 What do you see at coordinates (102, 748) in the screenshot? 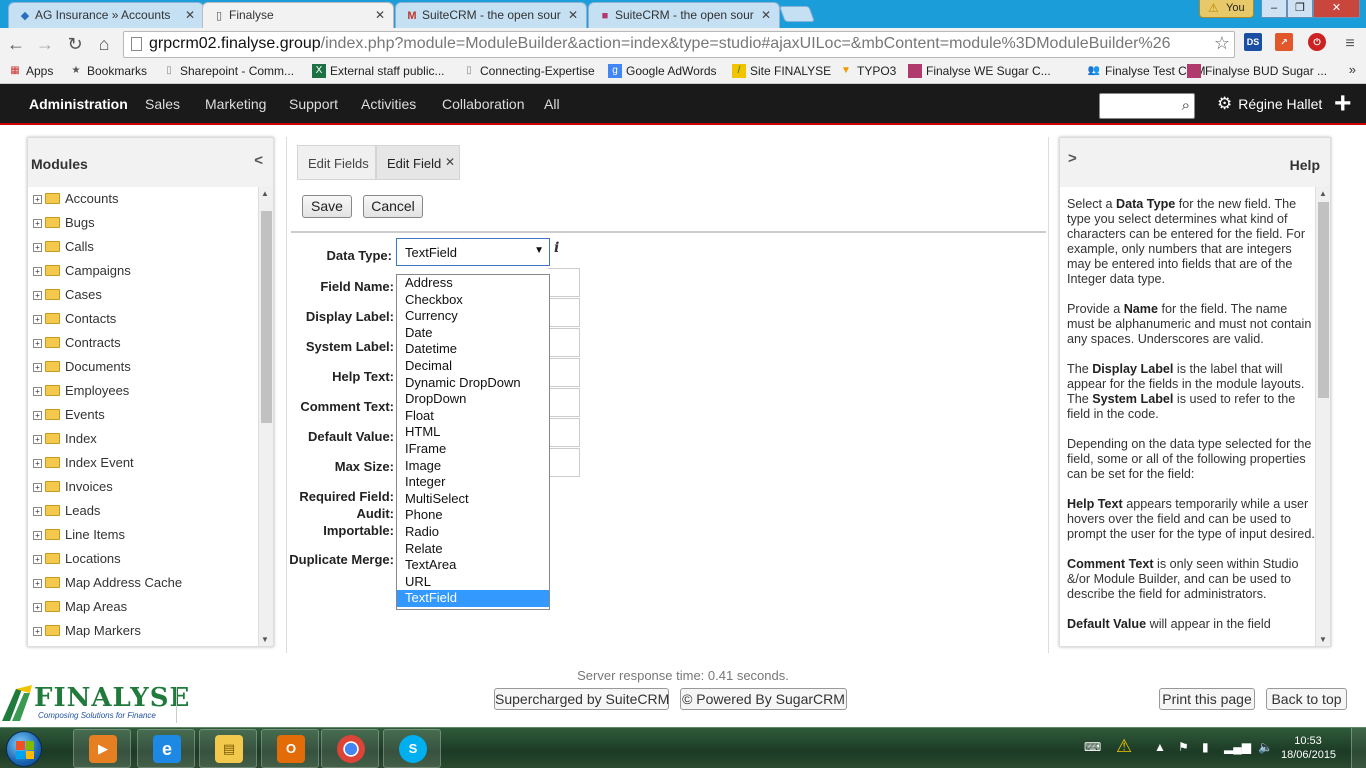
I see `taskbar-media-player: ▶` at bounding box center [102, 748].